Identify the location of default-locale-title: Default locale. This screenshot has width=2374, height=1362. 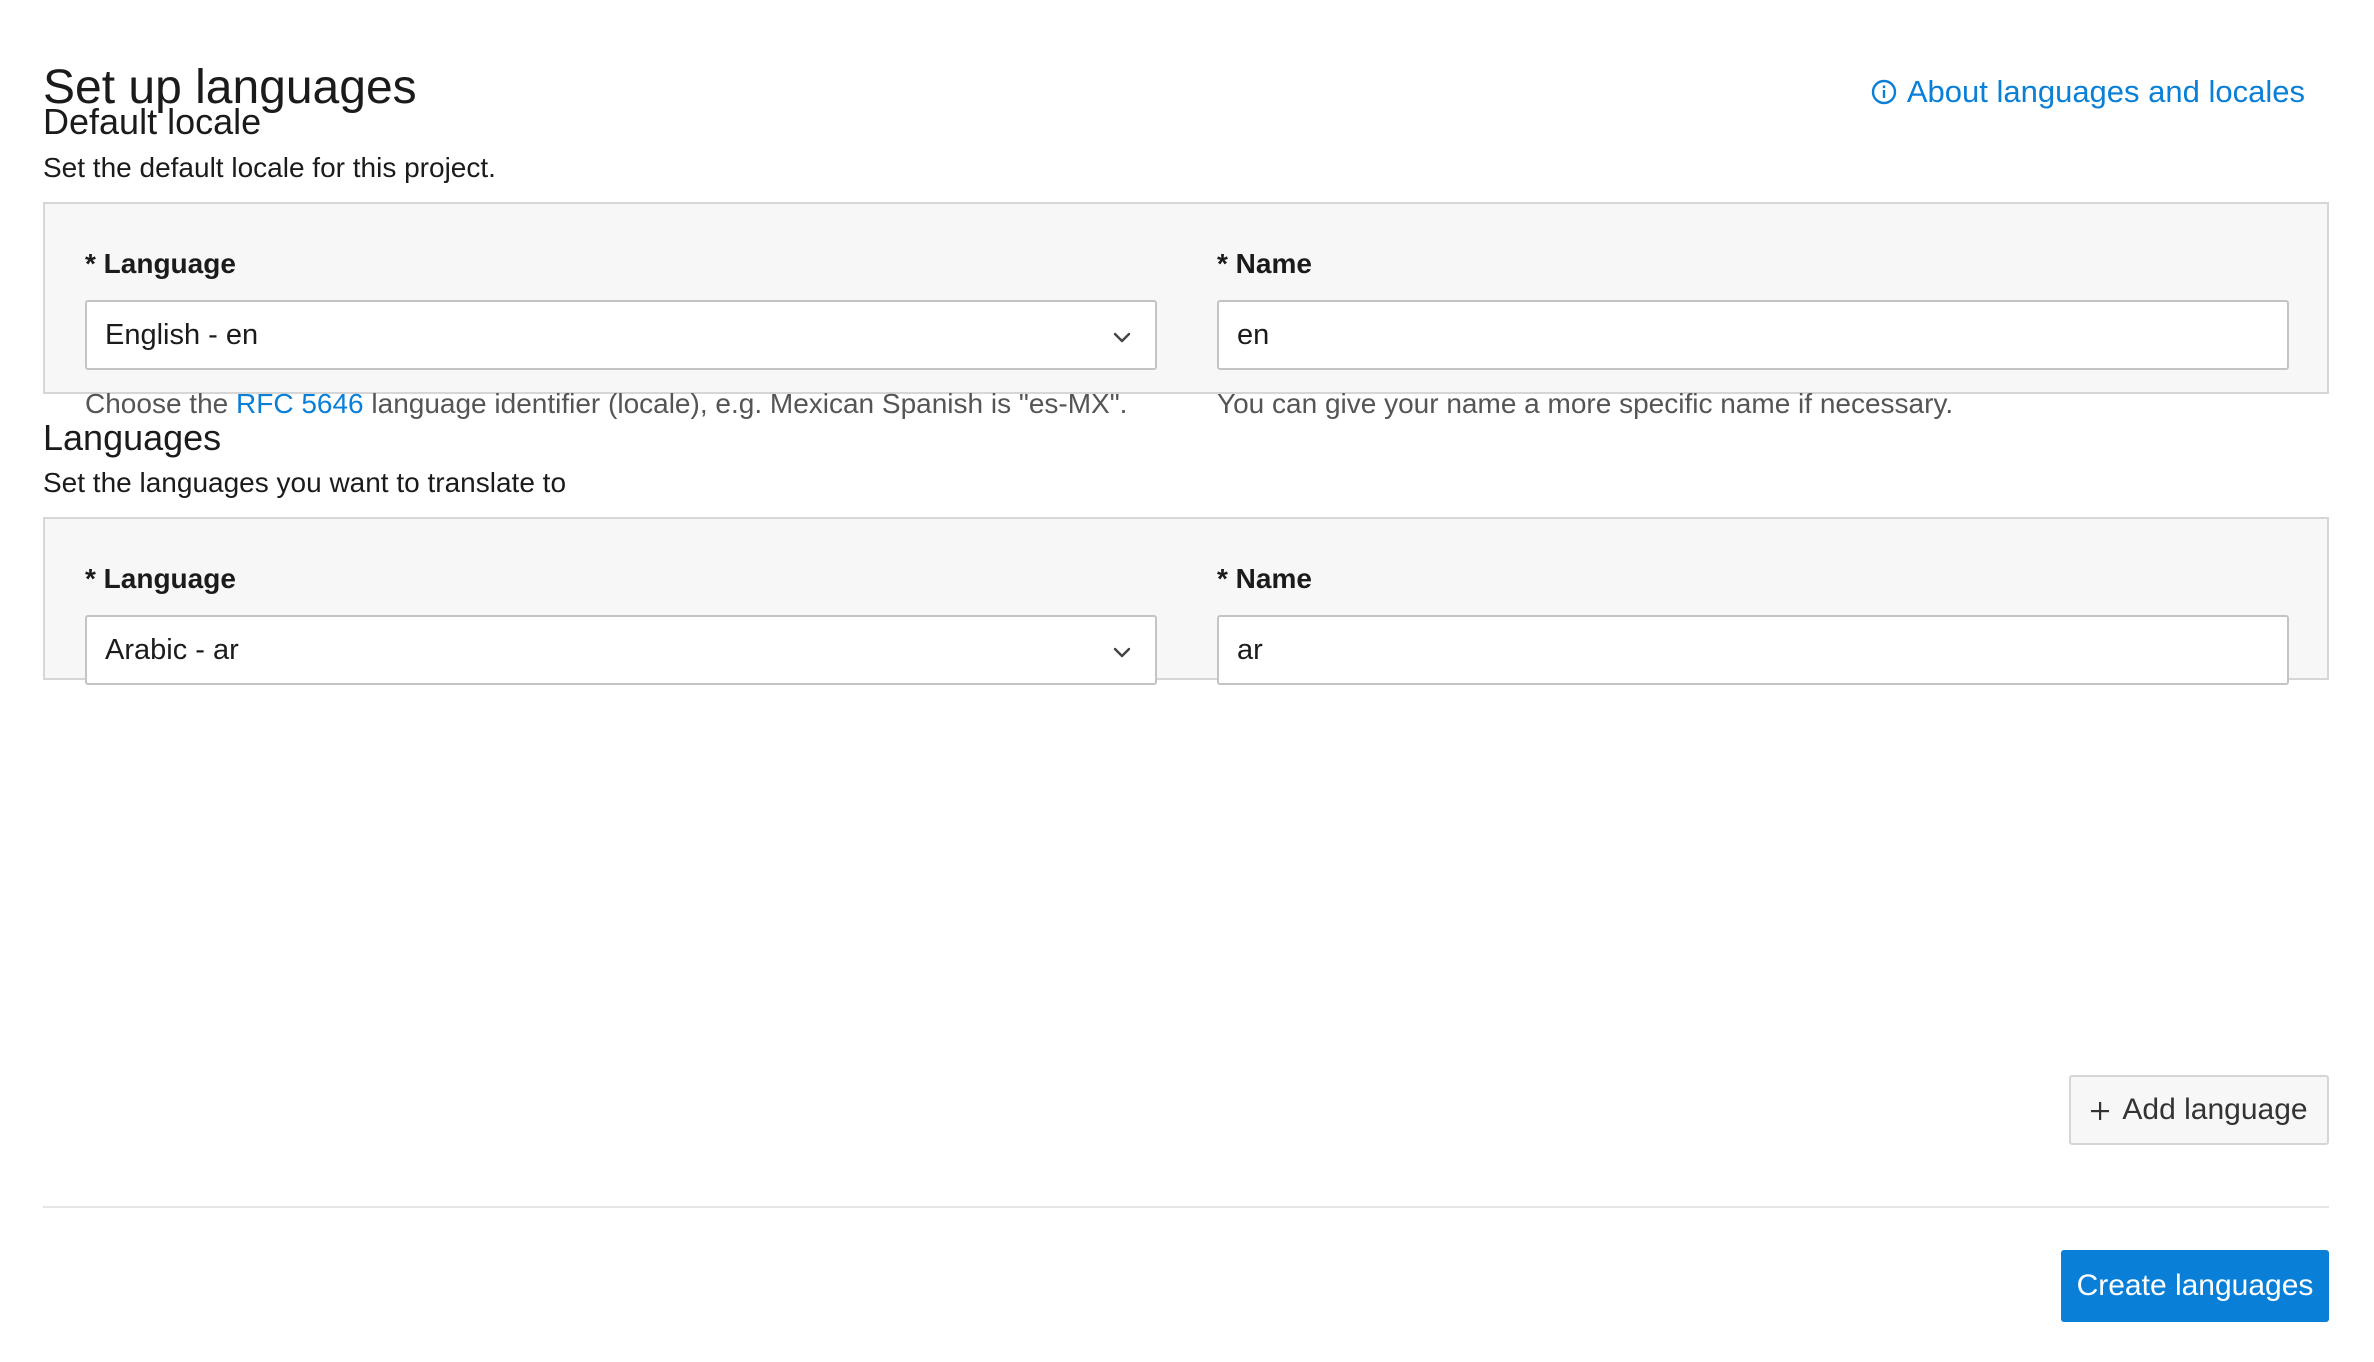
(152, 121).